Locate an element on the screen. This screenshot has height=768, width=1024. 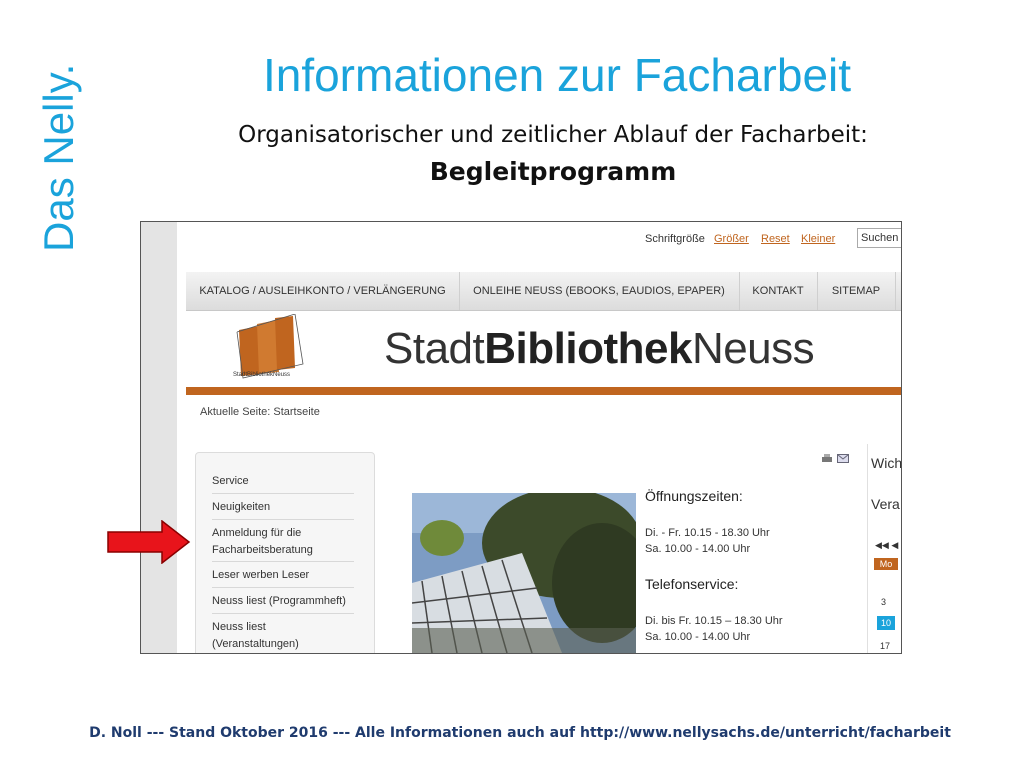
site-brand: StadtBibliothekNeuss is located at coordinates (599, 349).